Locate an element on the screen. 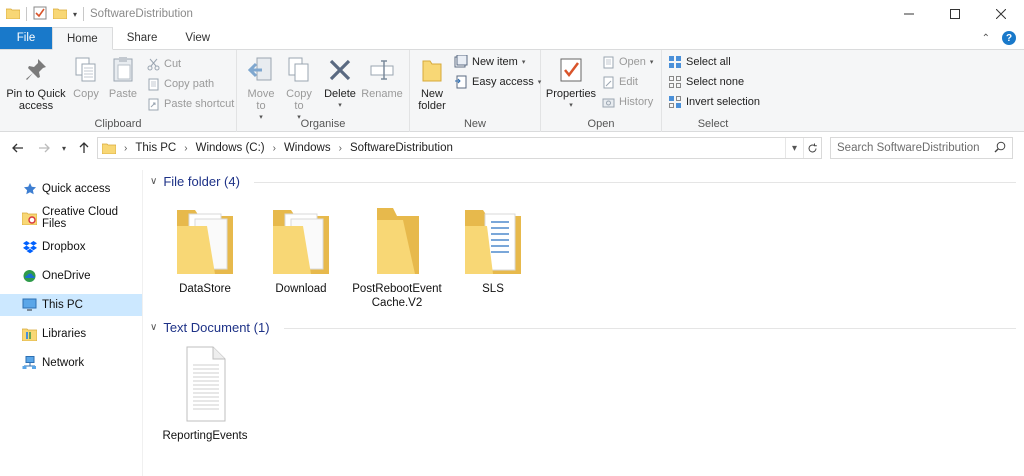  group-label: Open is located at coordinates (601, 124).